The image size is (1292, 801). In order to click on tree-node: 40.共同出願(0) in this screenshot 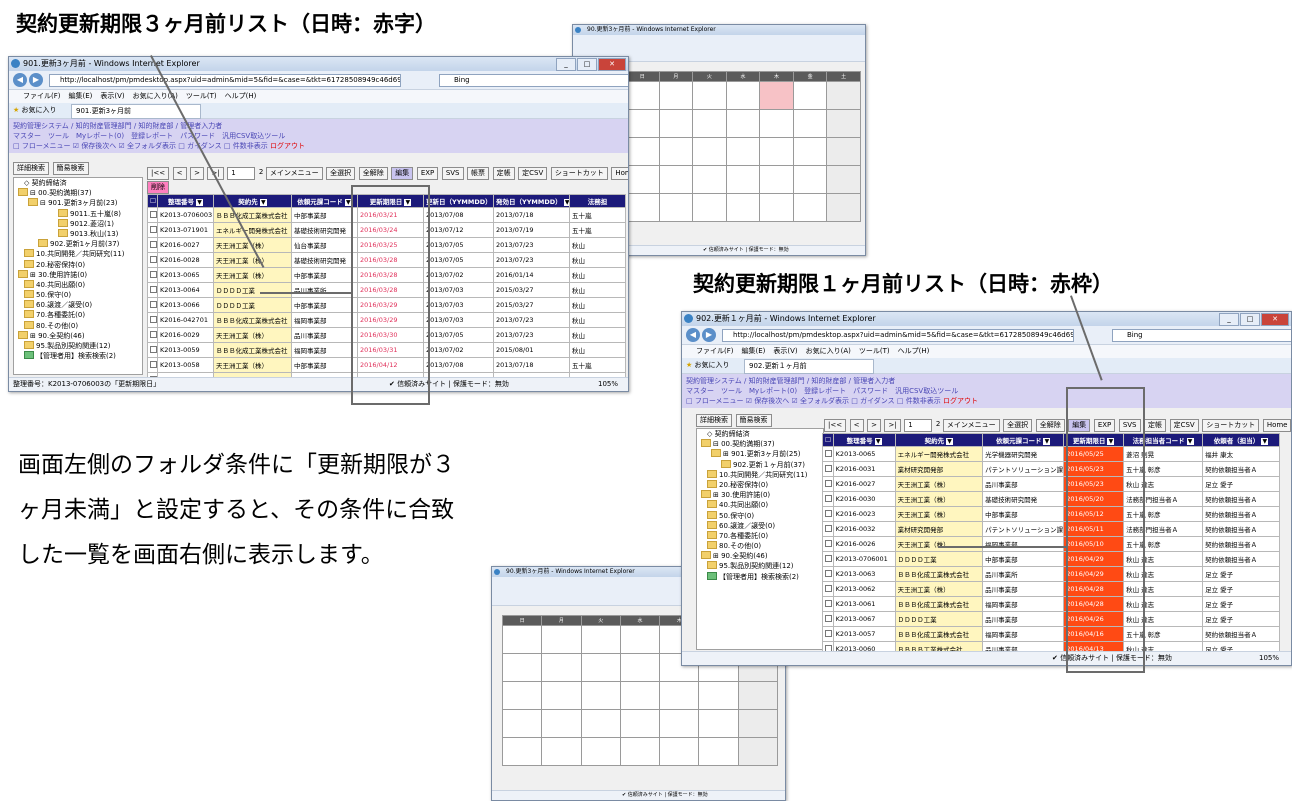, I will do `click(60, 285)`.